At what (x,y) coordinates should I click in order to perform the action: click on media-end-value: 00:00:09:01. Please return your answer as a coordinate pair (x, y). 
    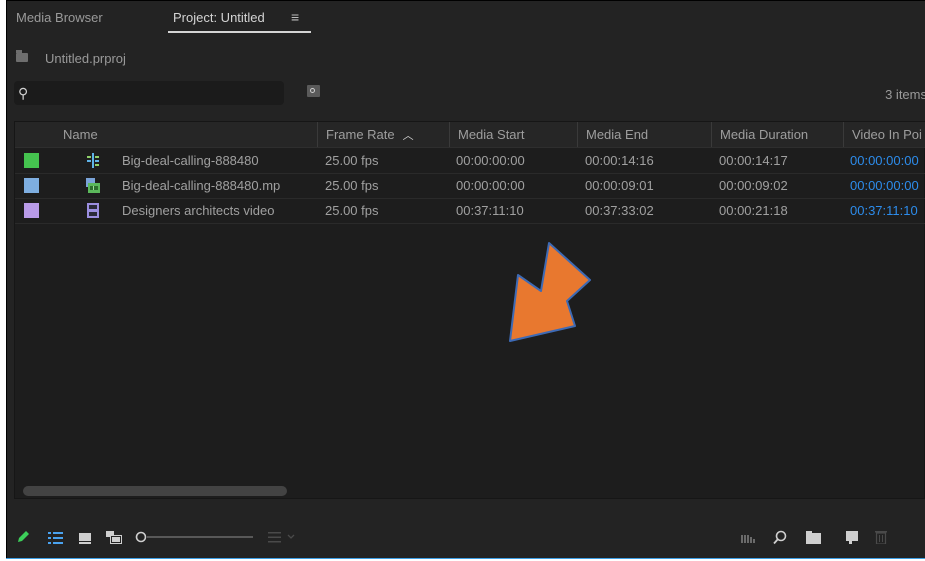
    Looking at the image, I should click on (619, 185).